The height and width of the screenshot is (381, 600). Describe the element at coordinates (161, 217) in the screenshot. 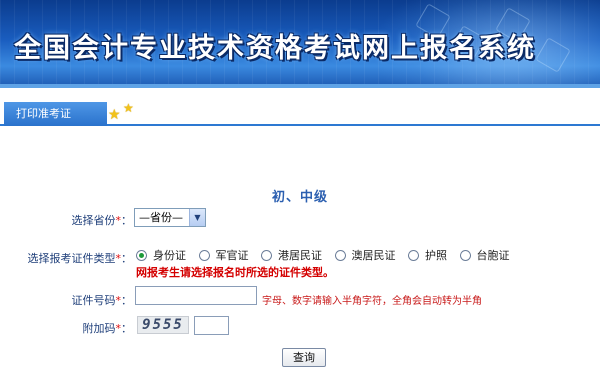

I see `province-selected-value: —省份—` at that location.